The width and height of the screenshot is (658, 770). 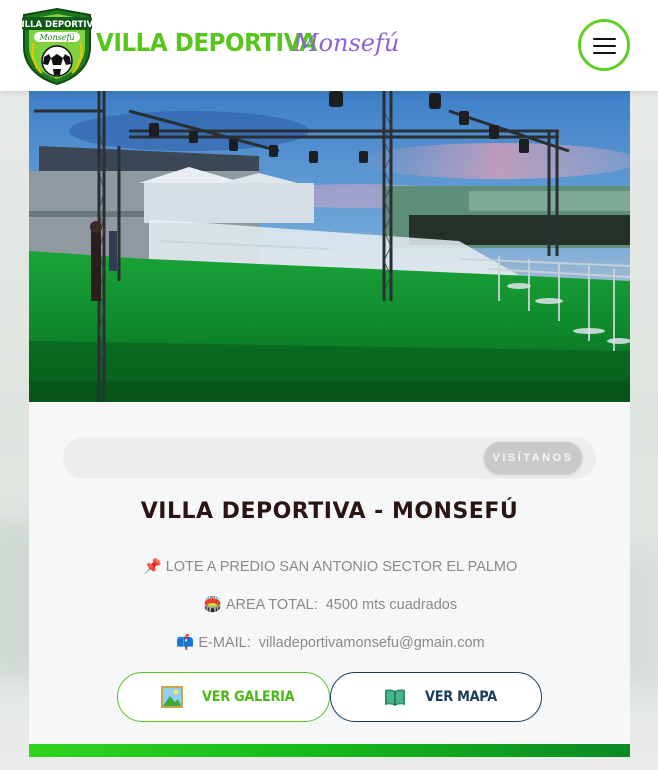 What do you see at coordinates (604, 39) in the screenshot?
I see `hamburger-menu-icon` at bounding box center [604, 39].